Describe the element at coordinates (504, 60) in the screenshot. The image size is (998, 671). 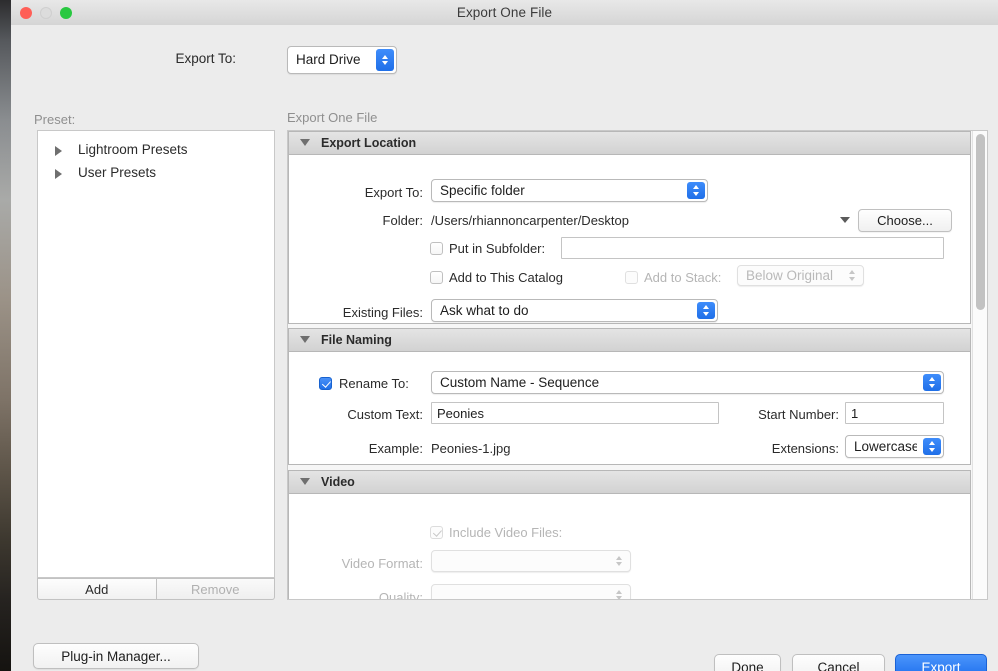
I see `export-destination-row: Export To: Hard Drive` at that location.